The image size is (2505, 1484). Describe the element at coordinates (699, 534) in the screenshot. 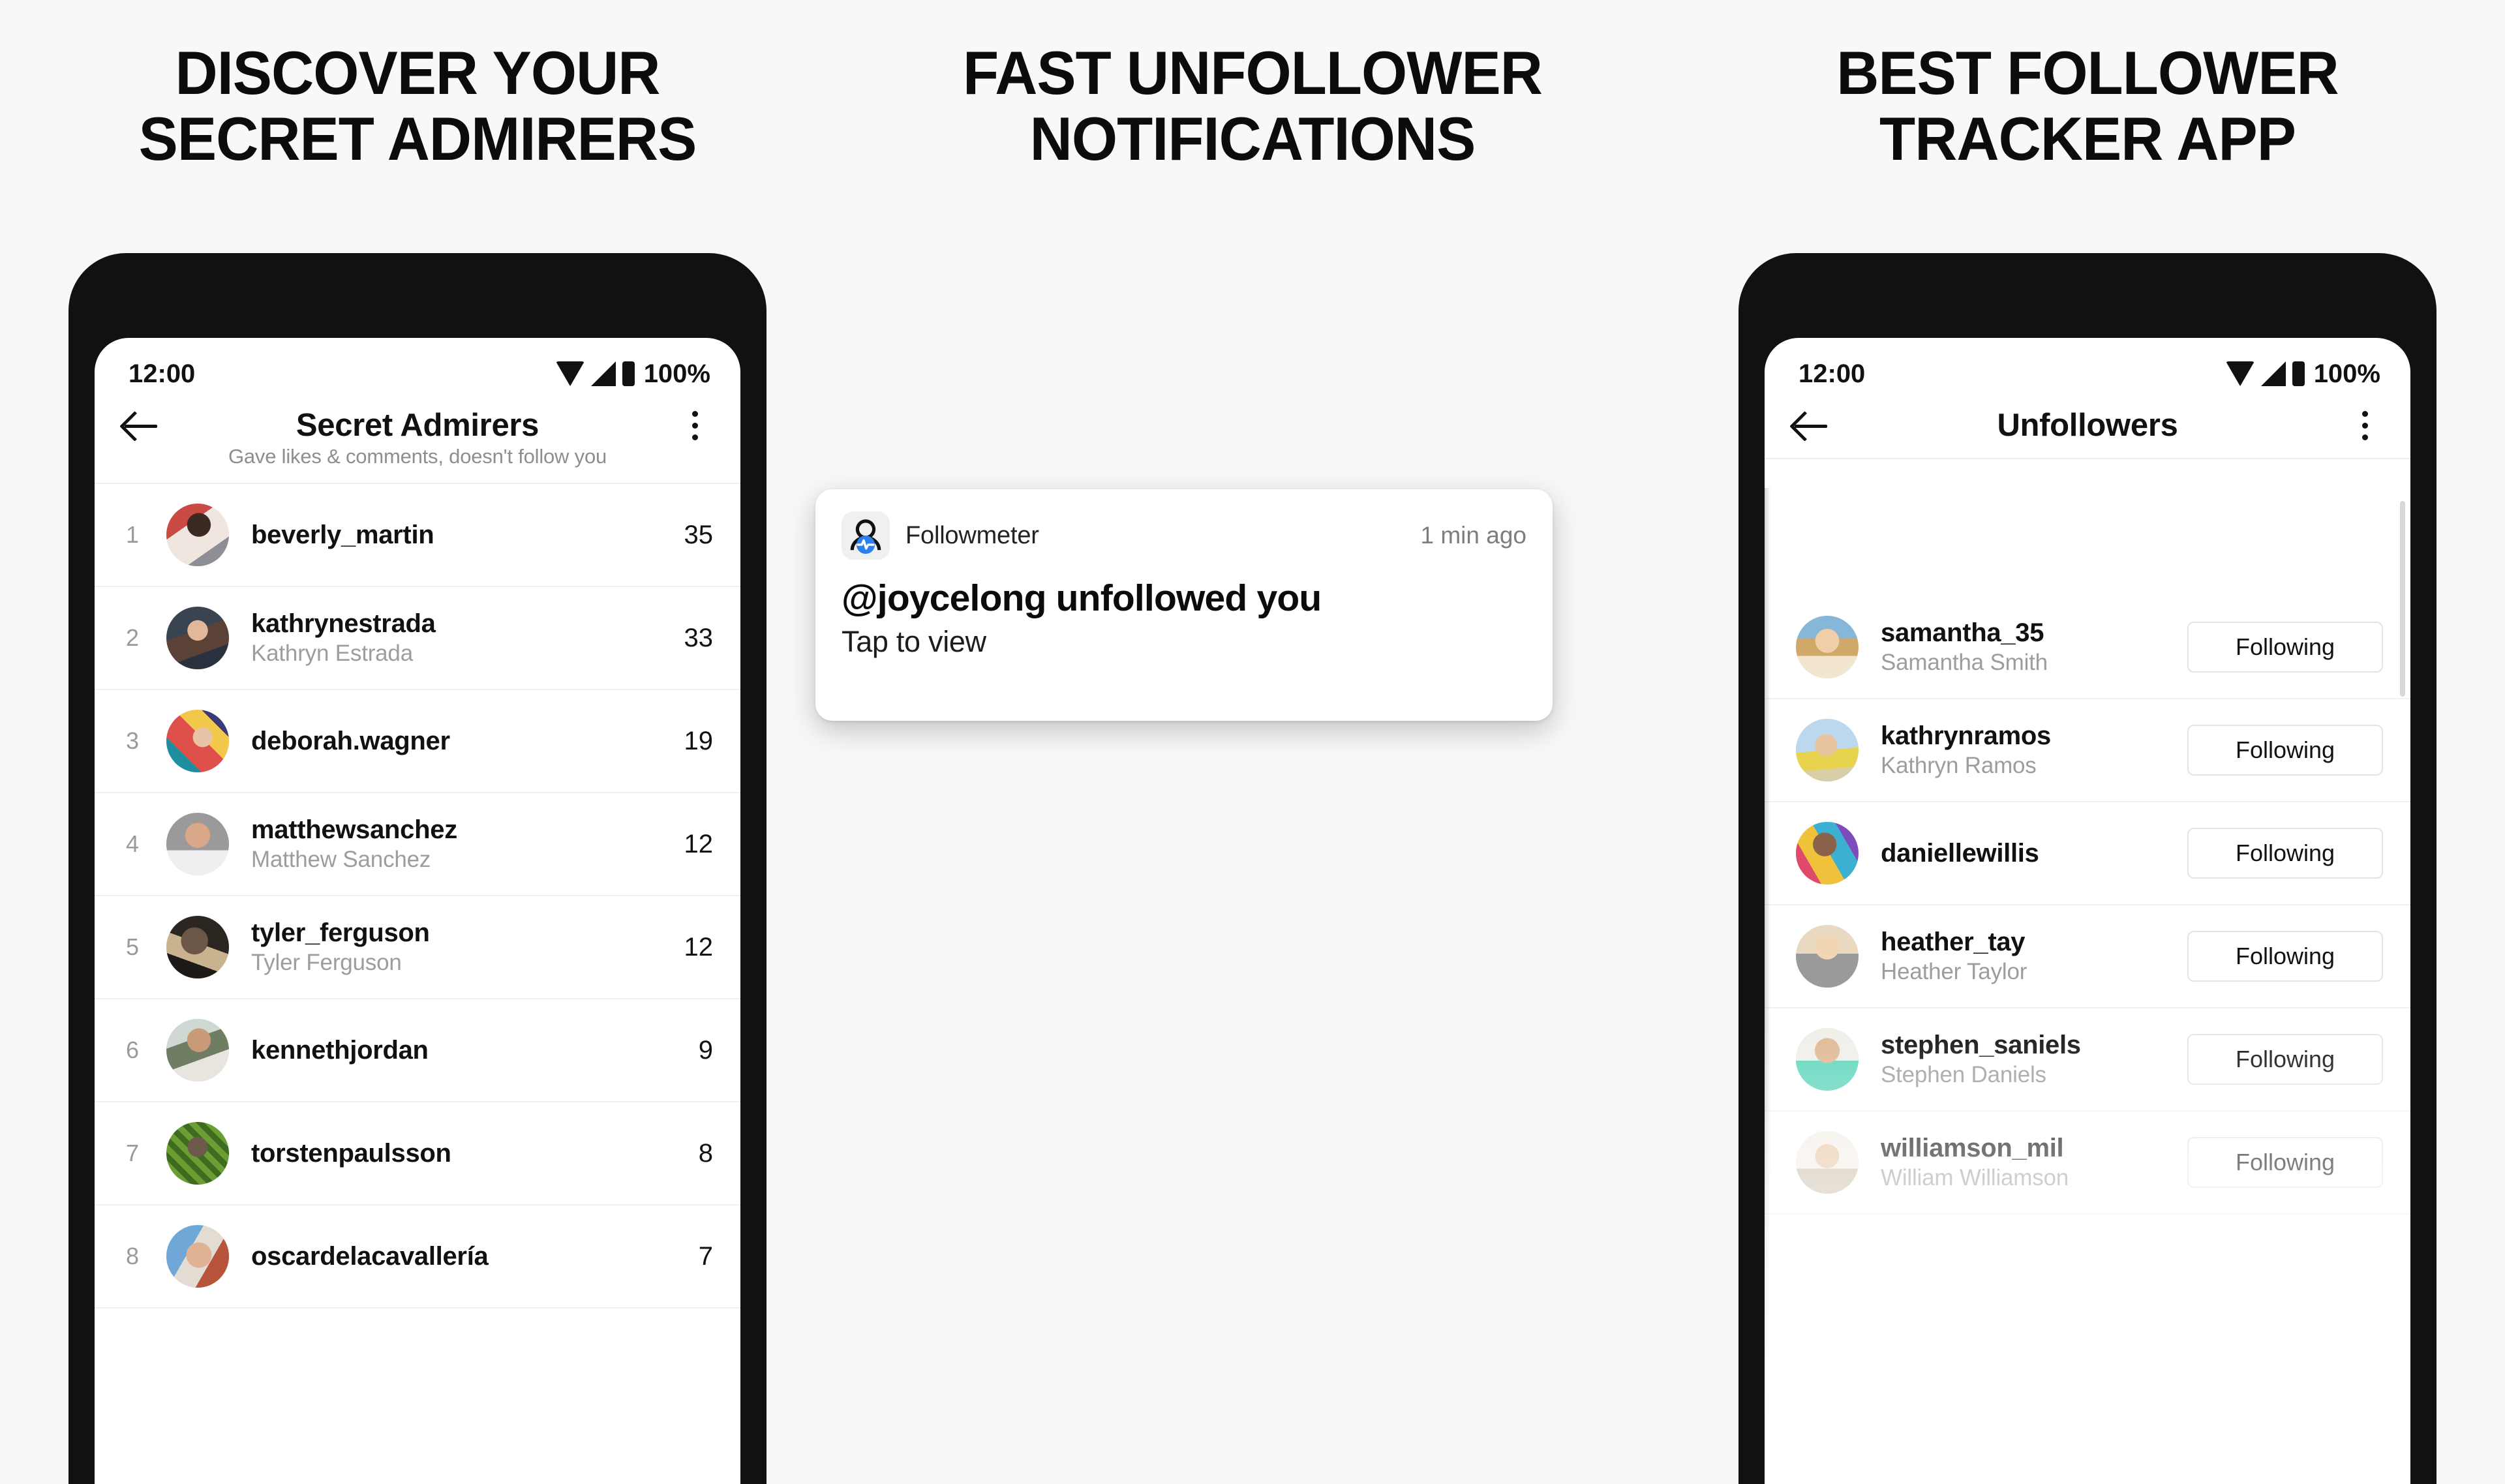

I see `interaction-count: 35` at that location.